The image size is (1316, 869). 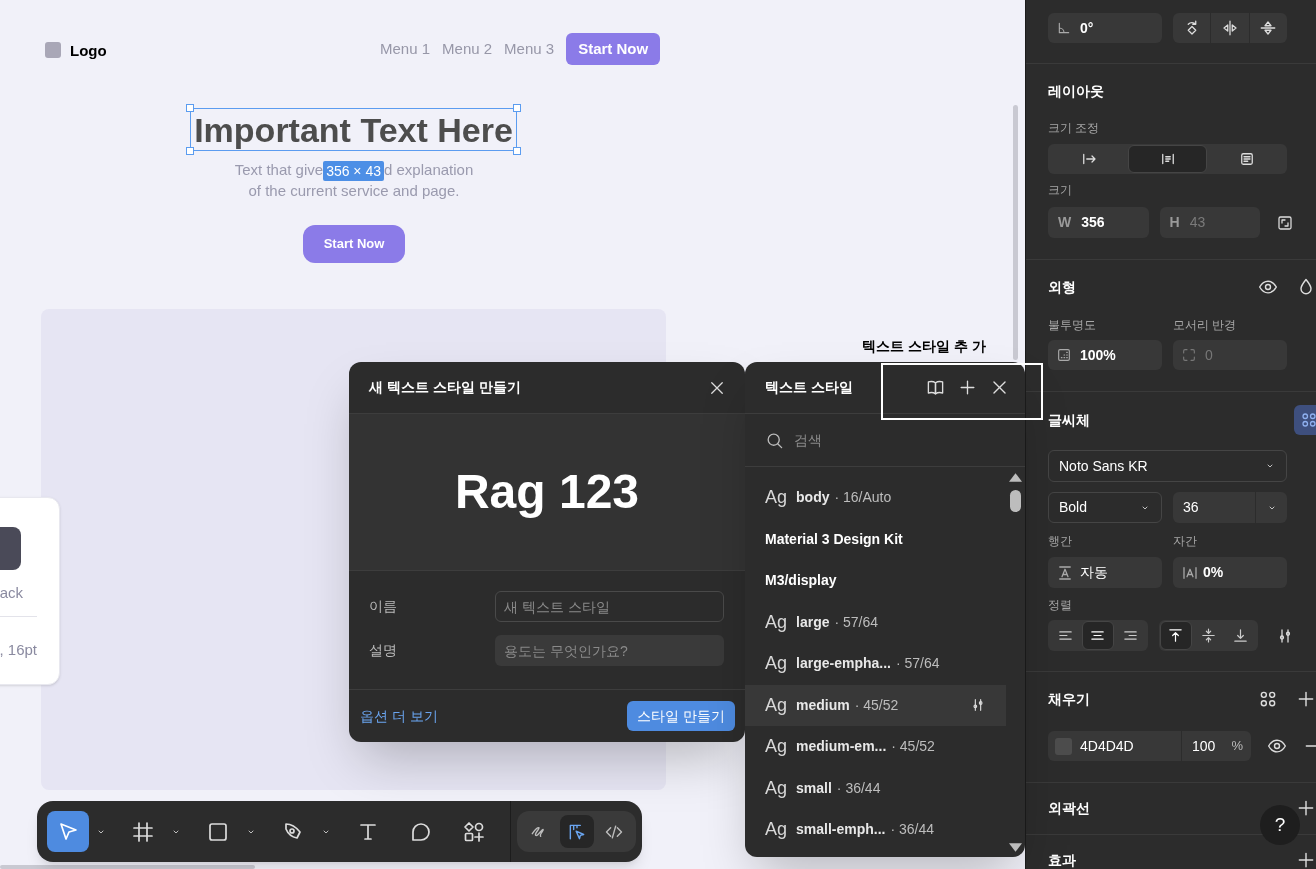 What do you see at coordinates (1060, 190) in the screenshot?
I see `field-label: 크기` at bounding box center [1060, 190].